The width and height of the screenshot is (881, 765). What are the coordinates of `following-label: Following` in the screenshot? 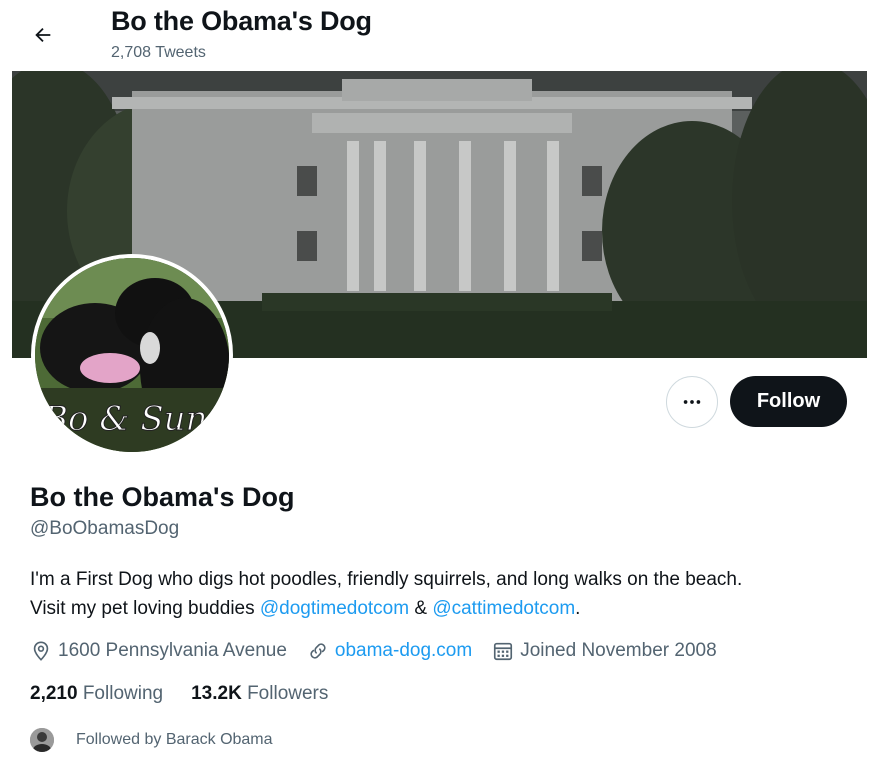 It's located at (123, 693).